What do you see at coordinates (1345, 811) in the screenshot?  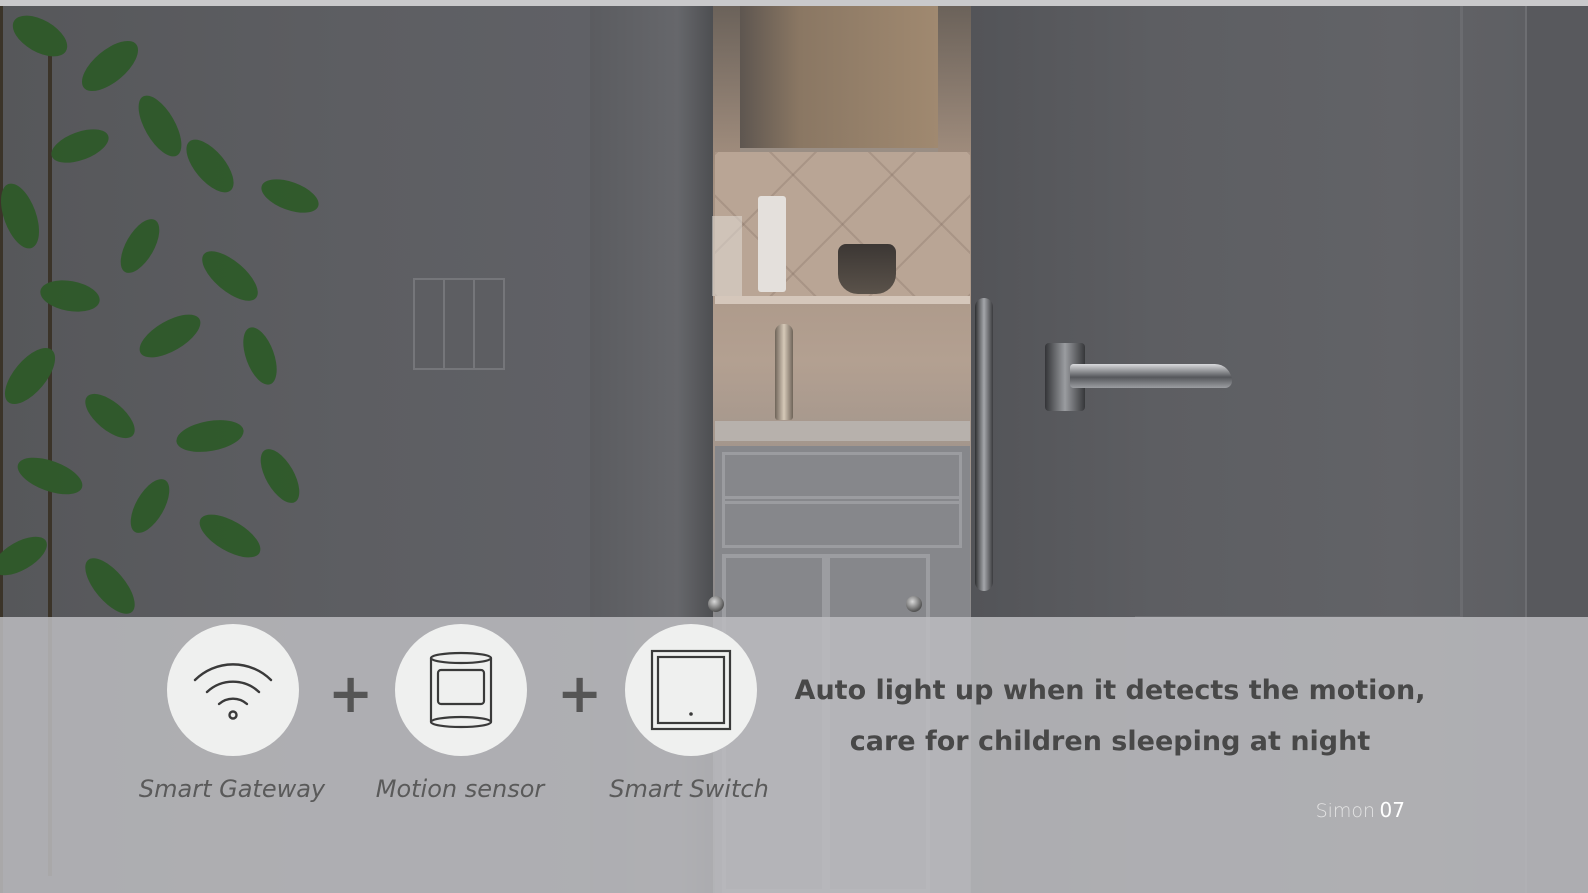 I see `brand-name: Simon` at bounding box center [1345, 811].